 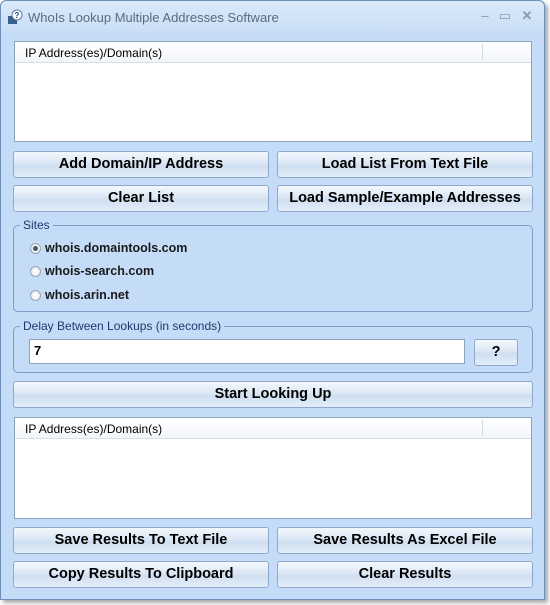 I want to click on copy-clipboard-button: Copy Results To Clipboard, so click(x=141, y=574).